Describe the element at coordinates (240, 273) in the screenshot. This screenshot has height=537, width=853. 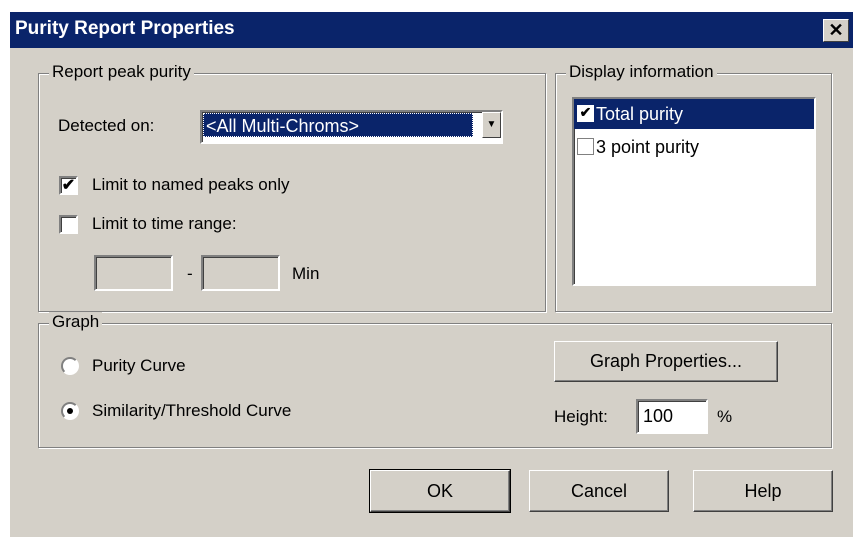
I see `range-to-input` at that location.